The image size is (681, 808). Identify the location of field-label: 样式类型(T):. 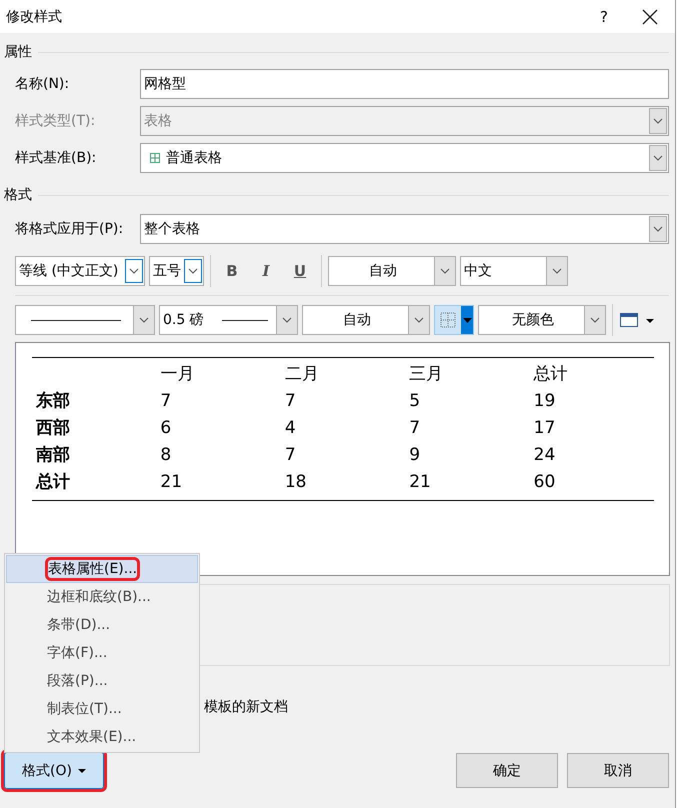
(55, 121).